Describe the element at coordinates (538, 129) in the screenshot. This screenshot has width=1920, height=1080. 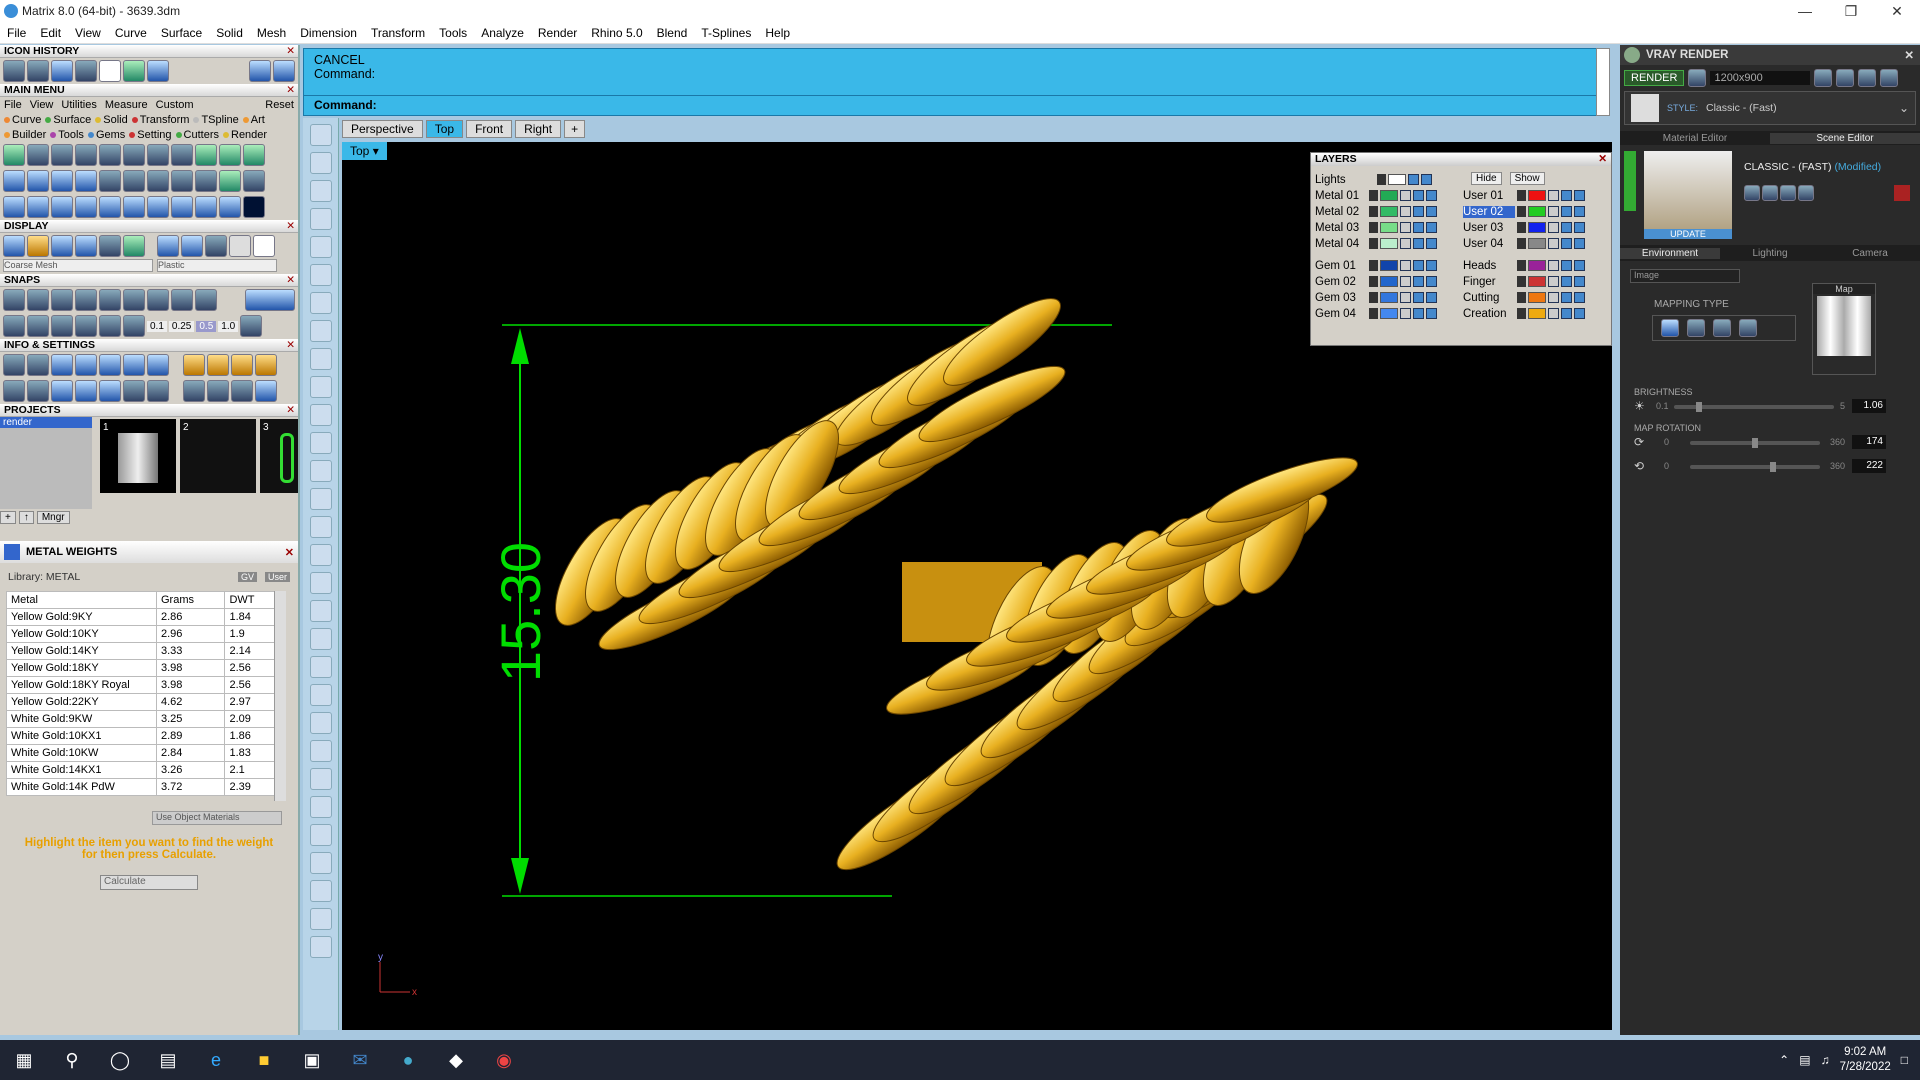
I see `tab-right: Right` at that location.